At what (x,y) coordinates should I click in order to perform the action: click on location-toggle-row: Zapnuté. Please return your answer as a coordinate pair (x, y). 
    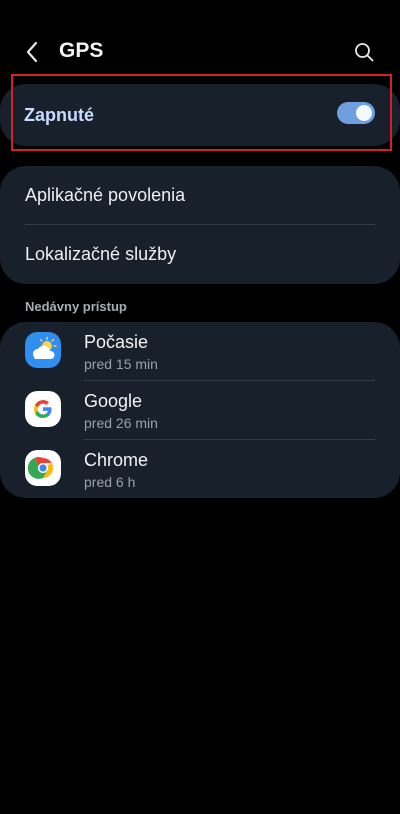
    Looking at the image, I should click on (200, 115).